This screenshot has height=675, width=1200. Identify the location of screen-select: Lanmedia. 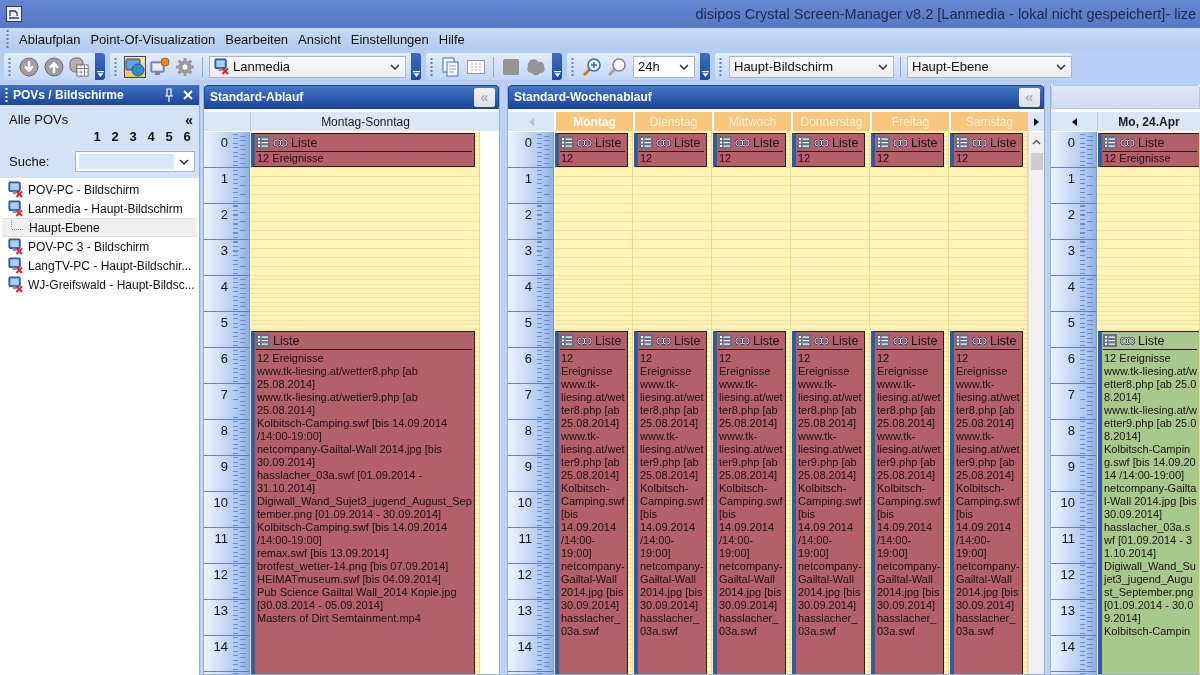
(307, 66).